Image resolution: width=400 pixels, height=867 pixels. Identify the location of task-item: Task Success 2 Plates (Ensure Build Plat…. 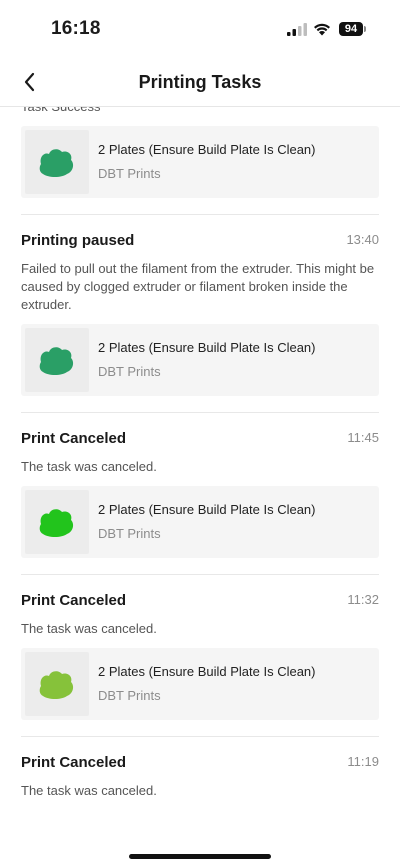
(200, 161).